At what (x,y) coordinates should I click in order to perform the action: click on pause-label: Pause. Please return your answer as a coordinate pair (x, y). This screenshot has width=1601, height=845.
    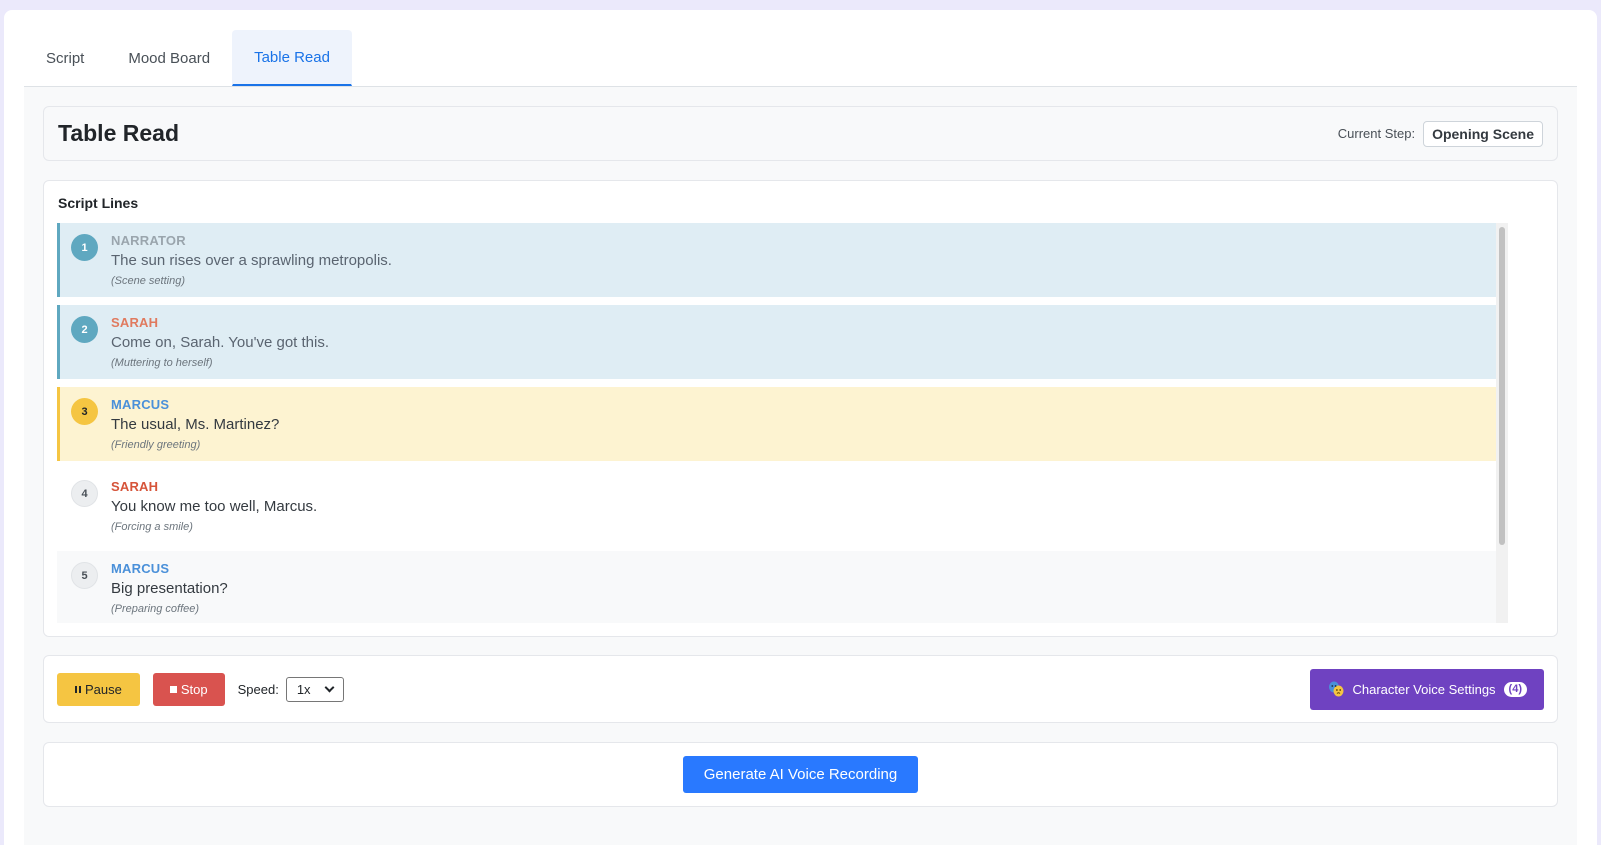
    Looking at the image, I should click on (103, 689).